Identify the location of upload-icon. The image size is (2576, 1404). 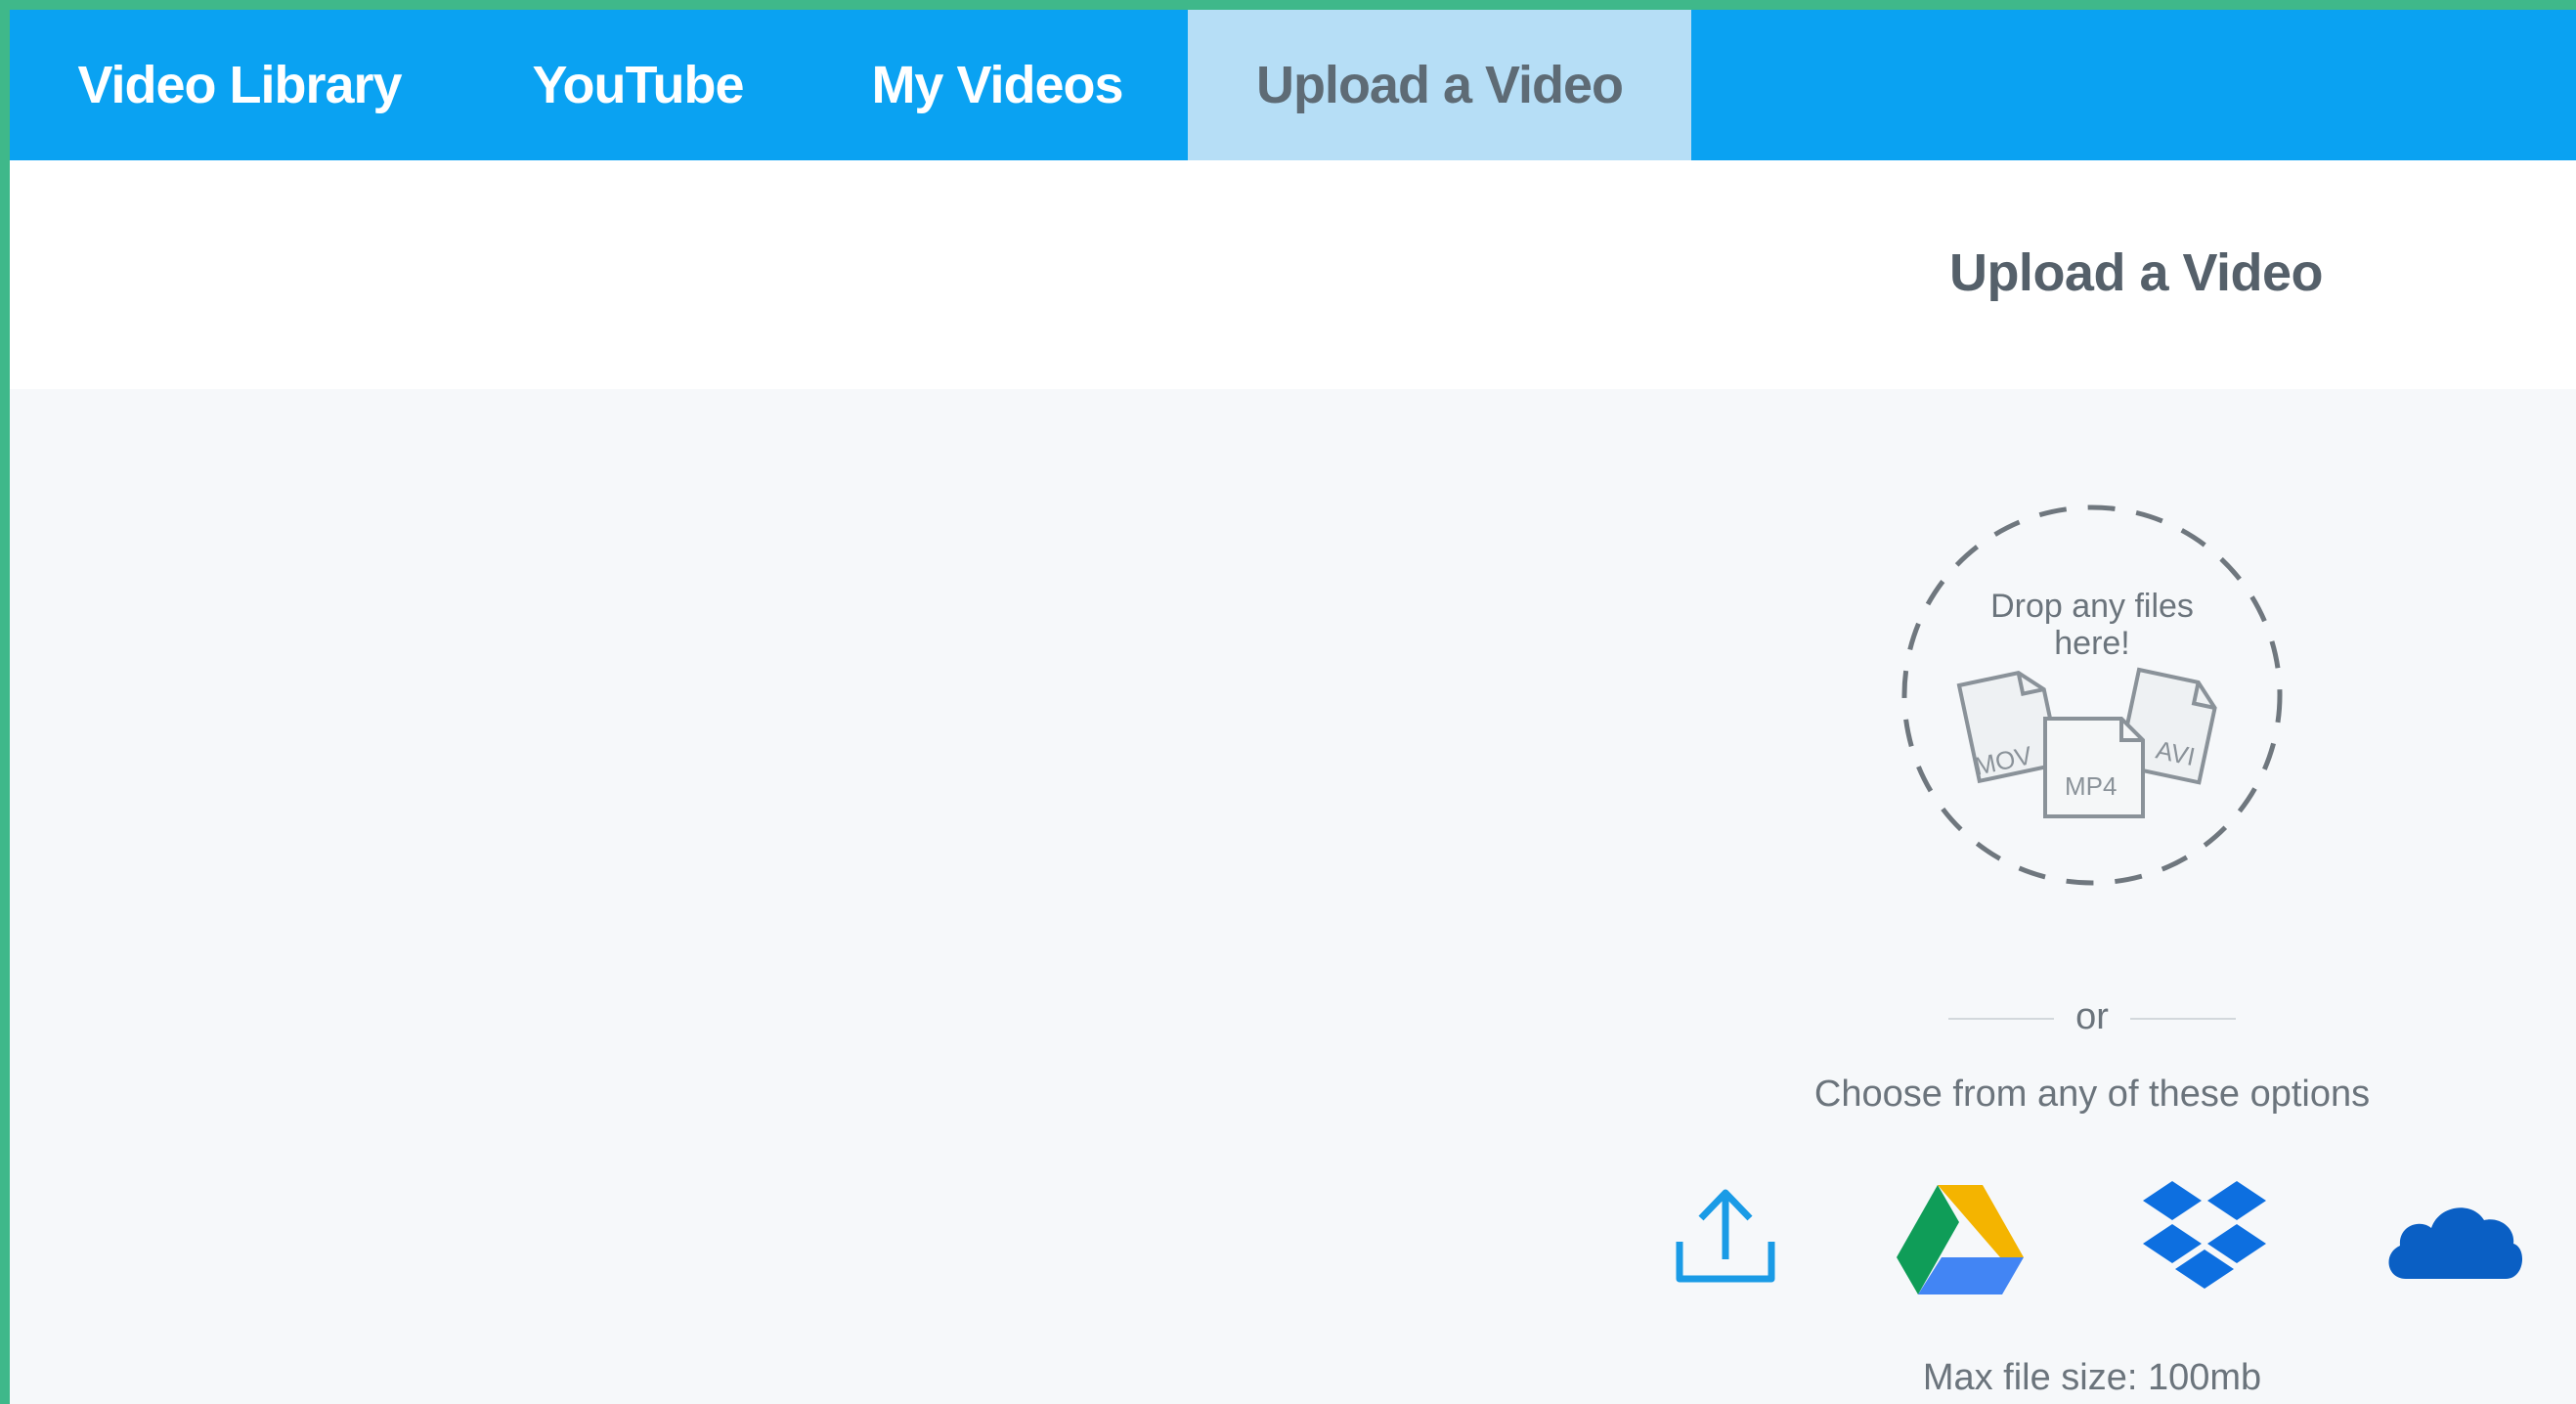
(1725, 1236).